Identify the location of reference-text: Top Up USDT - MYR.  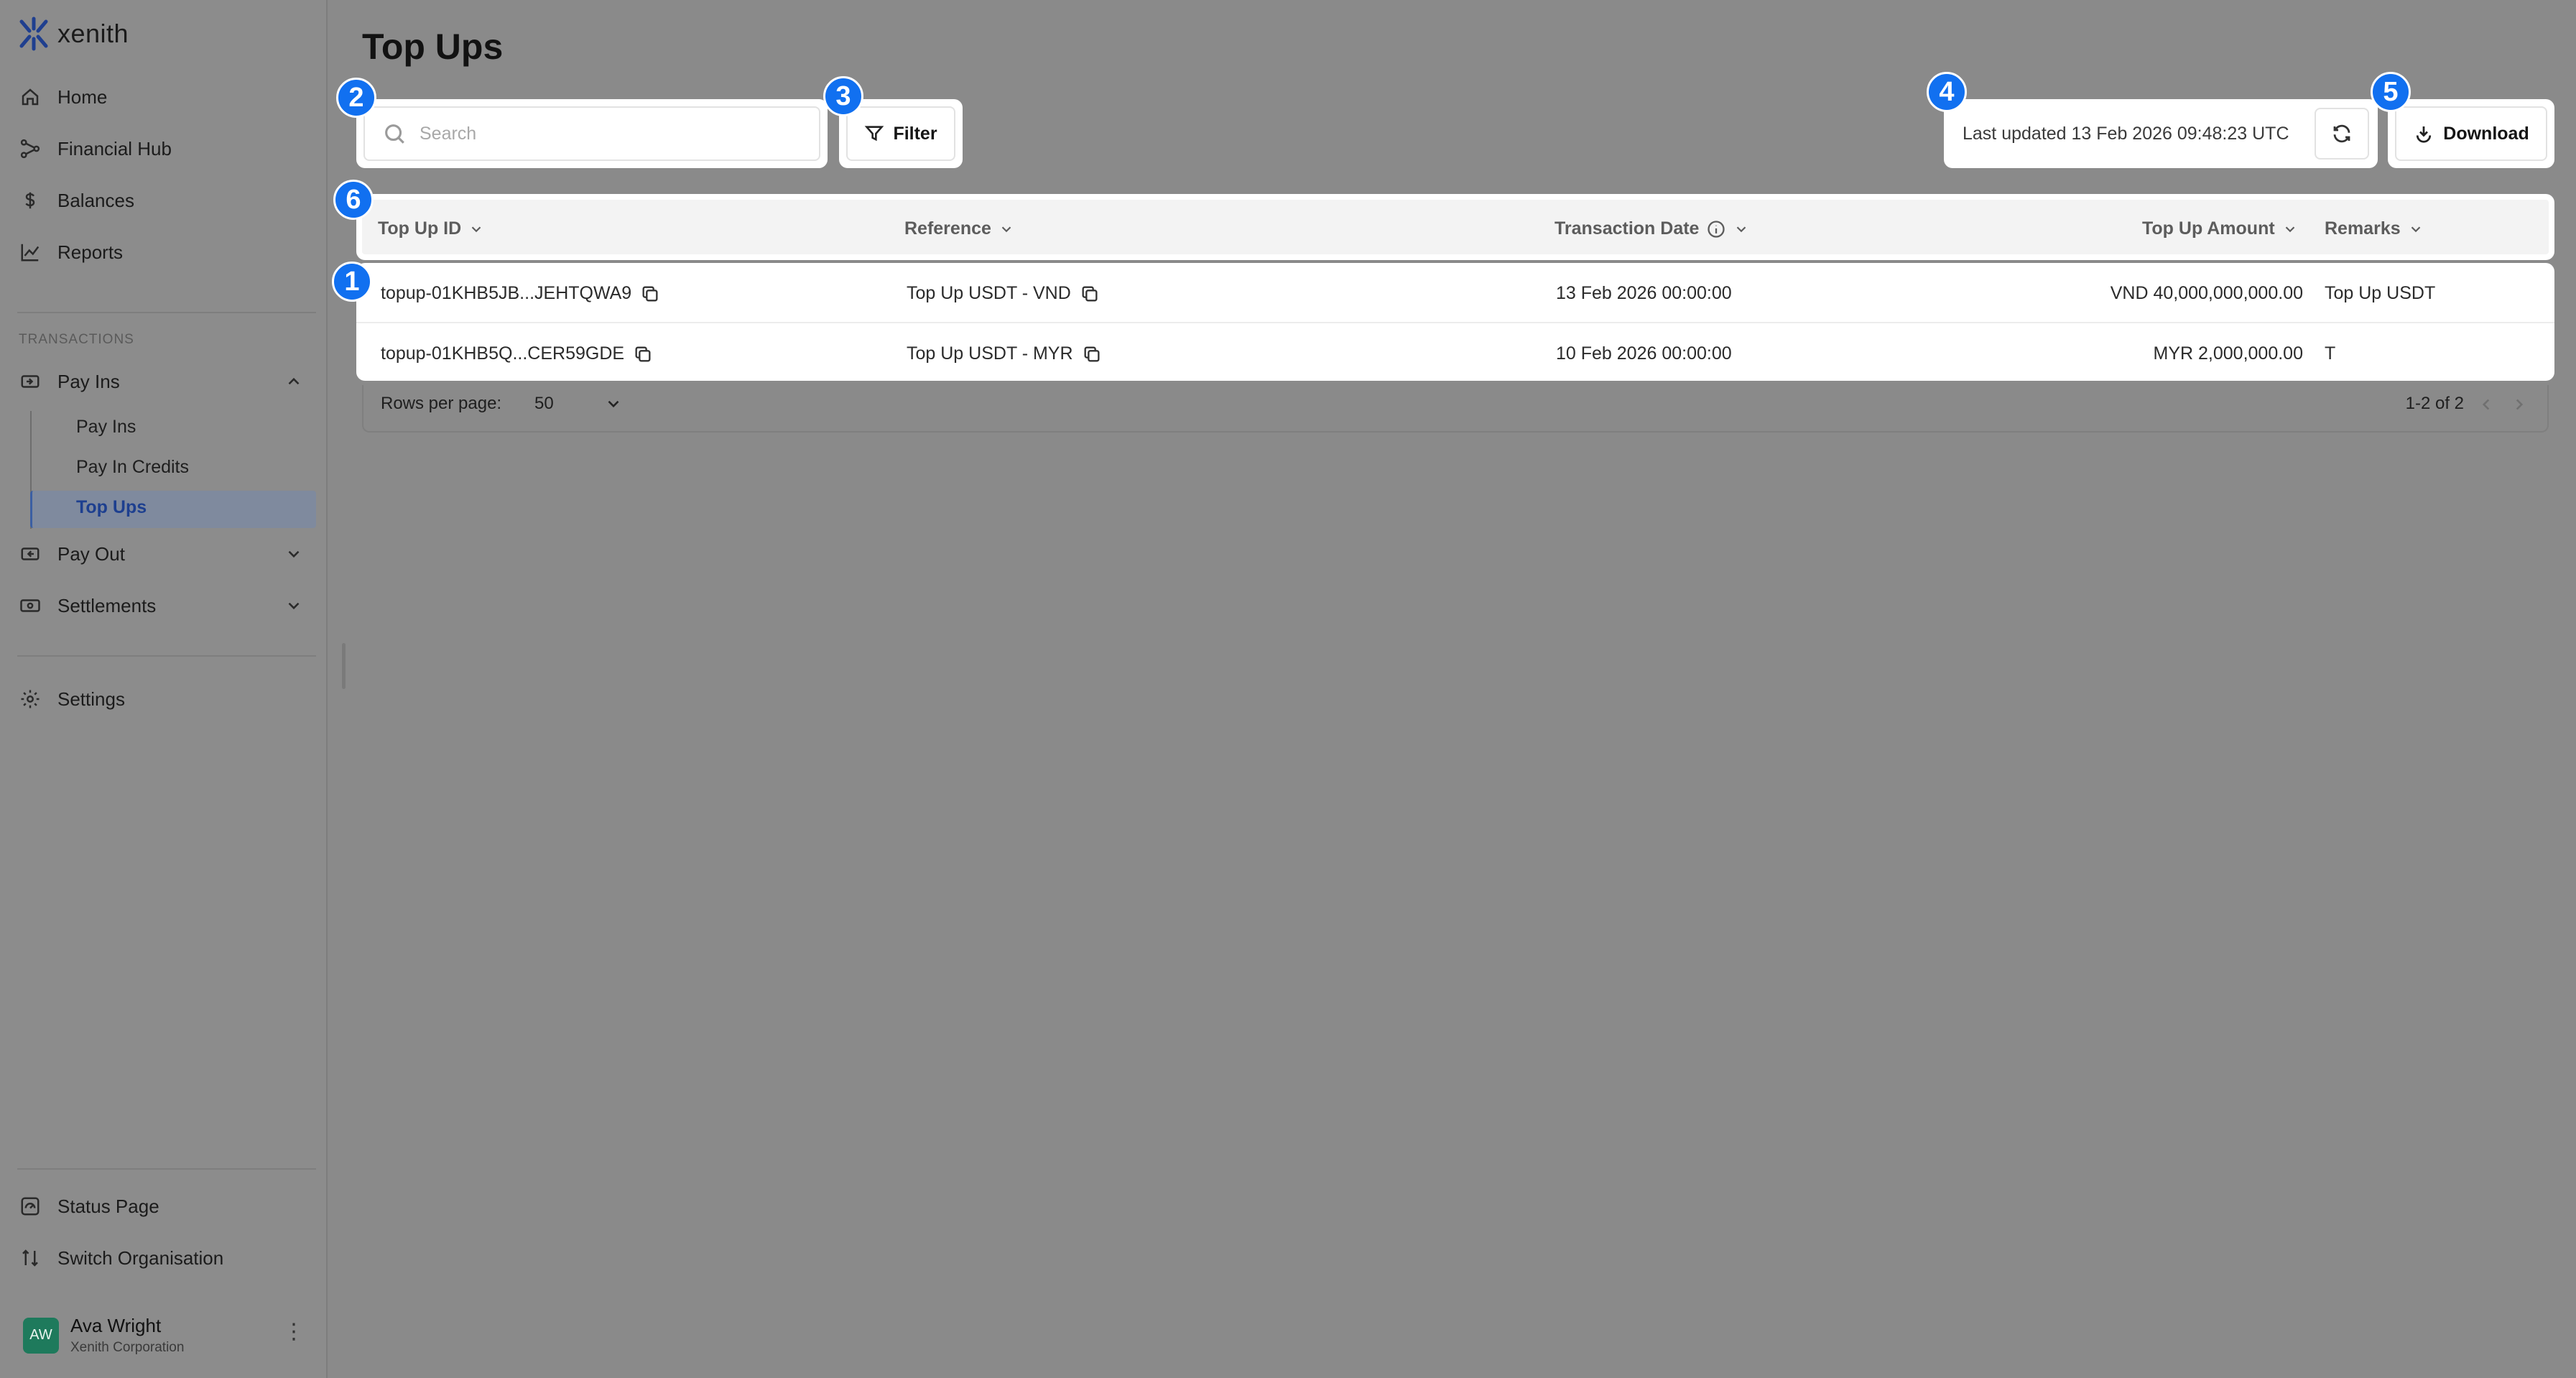
(990, 353).